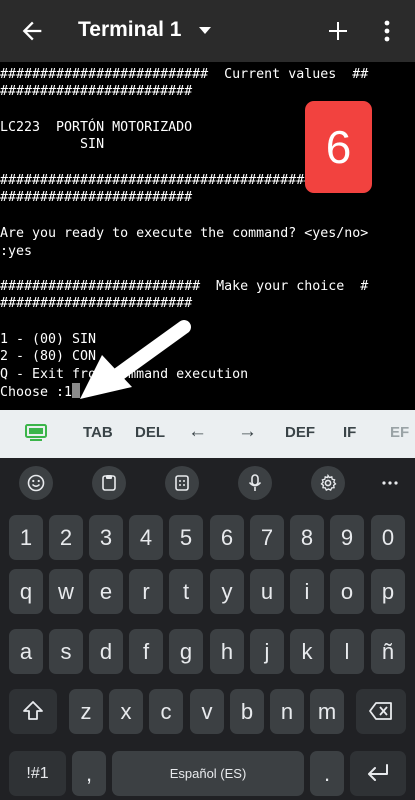 This screenshot has height=800, width=415. I want to click on key-a: a, so click(26, 651).